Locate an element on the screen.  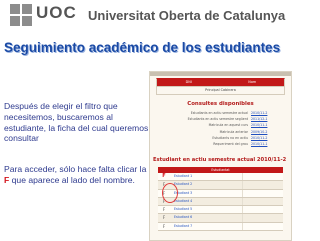
consult-label: Requeriment del grau is located at coordinates (230, 144).